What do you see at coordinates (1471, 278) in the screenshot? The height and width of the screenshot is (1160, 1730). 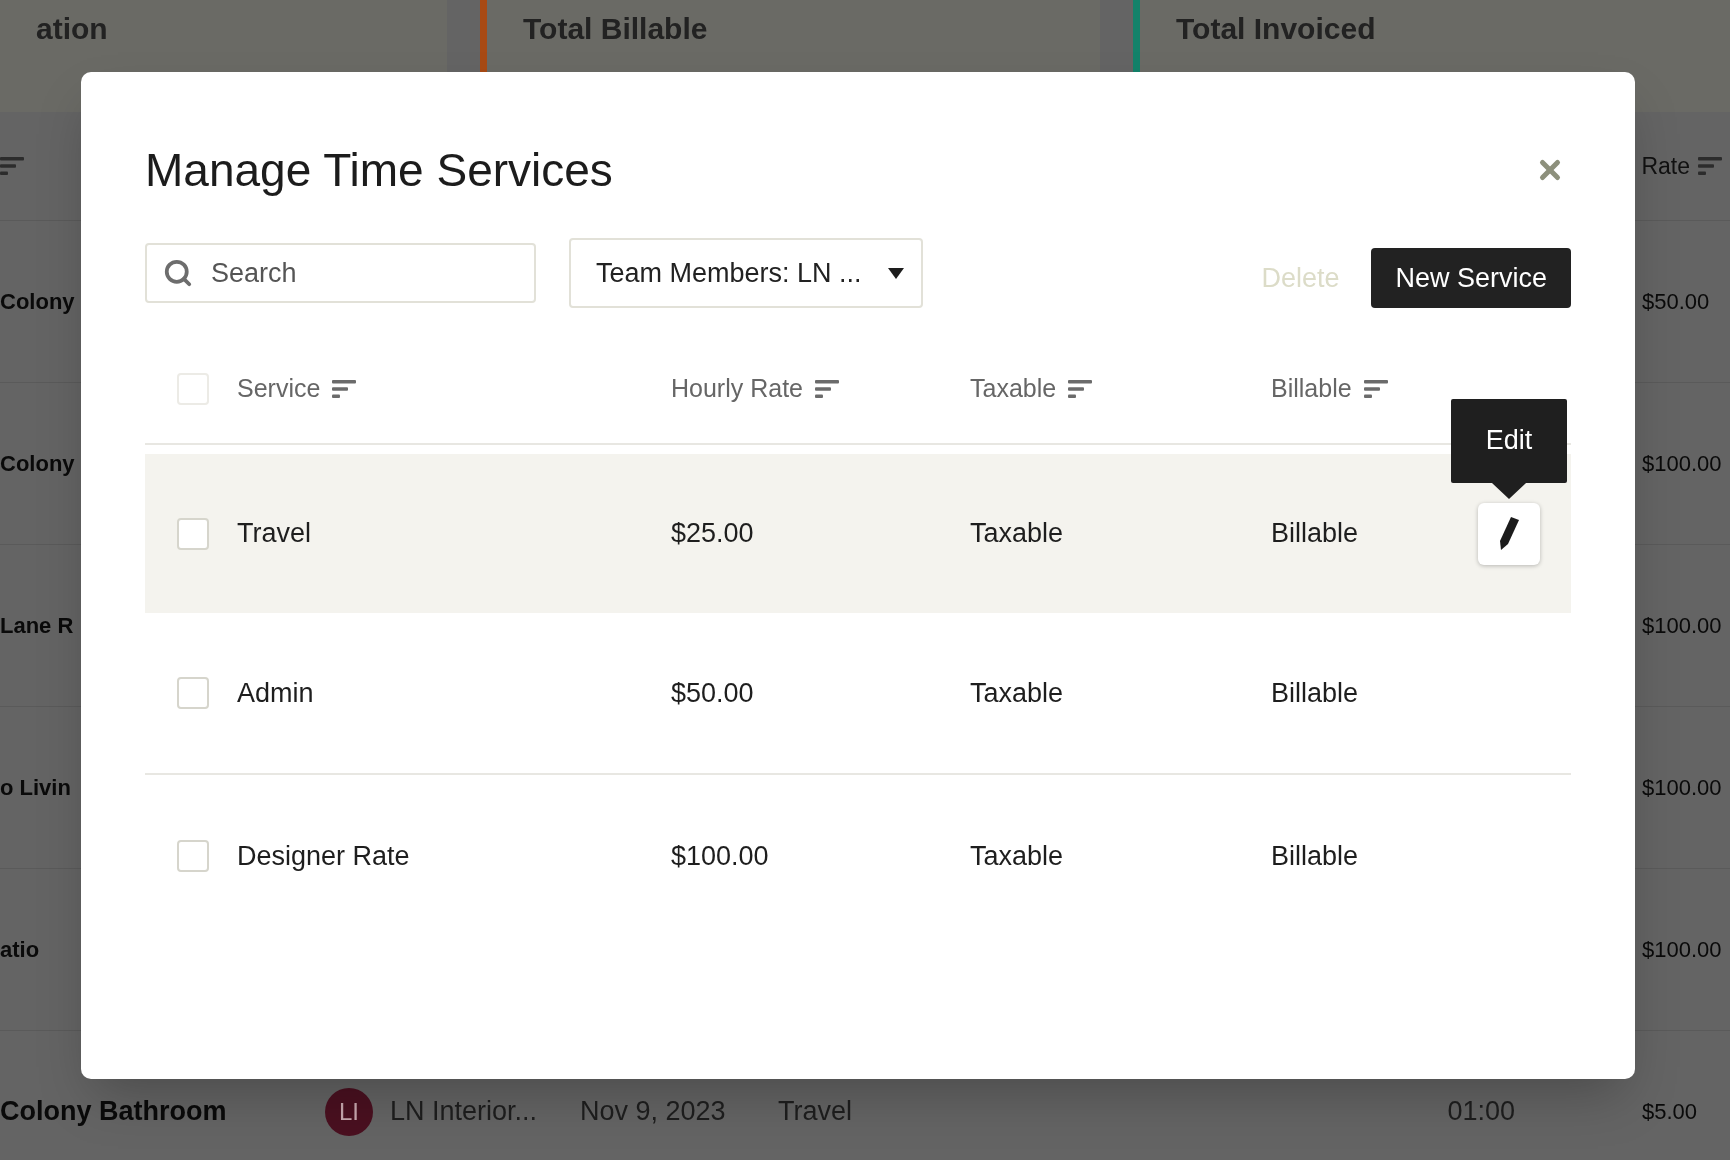 I see `new-service-button: New Service` at bounding box center [1471, 278].